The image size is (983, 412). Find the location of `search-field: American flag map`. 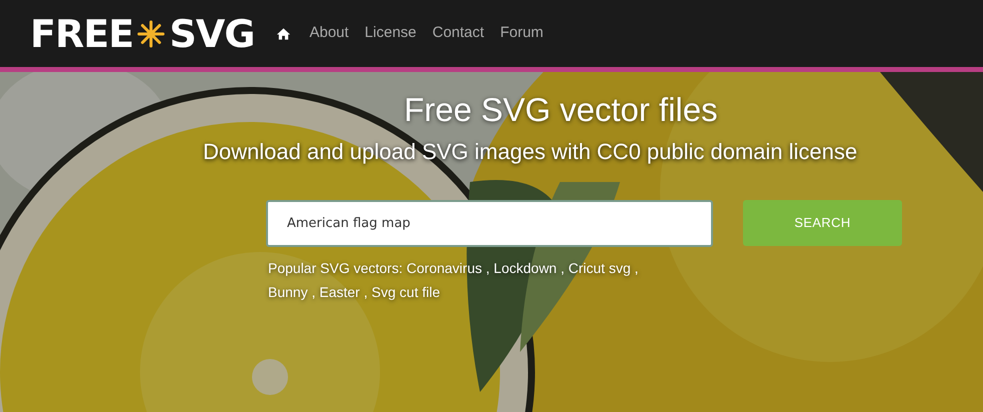

search-field: American flag map is located at coordinates (489, 223).